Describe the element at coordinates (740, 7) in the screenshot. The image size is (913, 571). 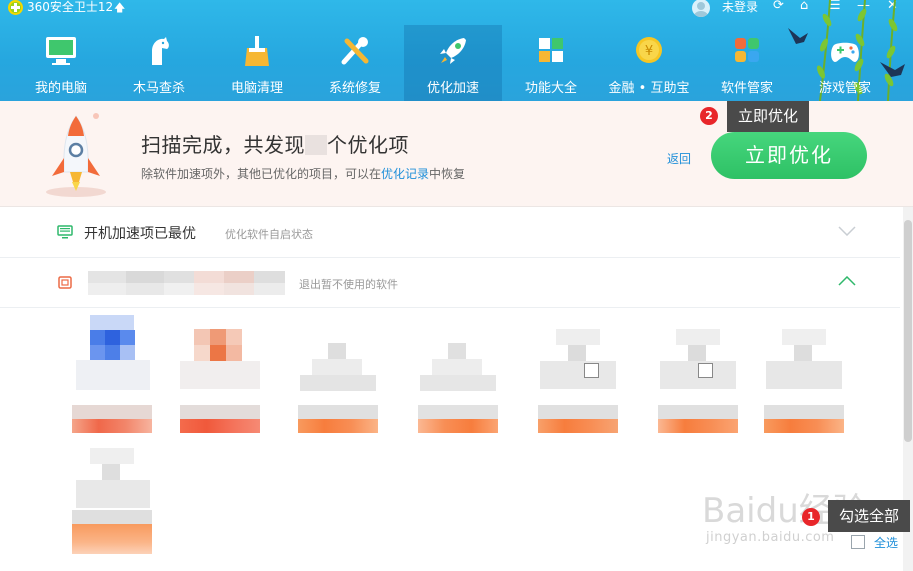
I see `login-status: 未登录` at that location.